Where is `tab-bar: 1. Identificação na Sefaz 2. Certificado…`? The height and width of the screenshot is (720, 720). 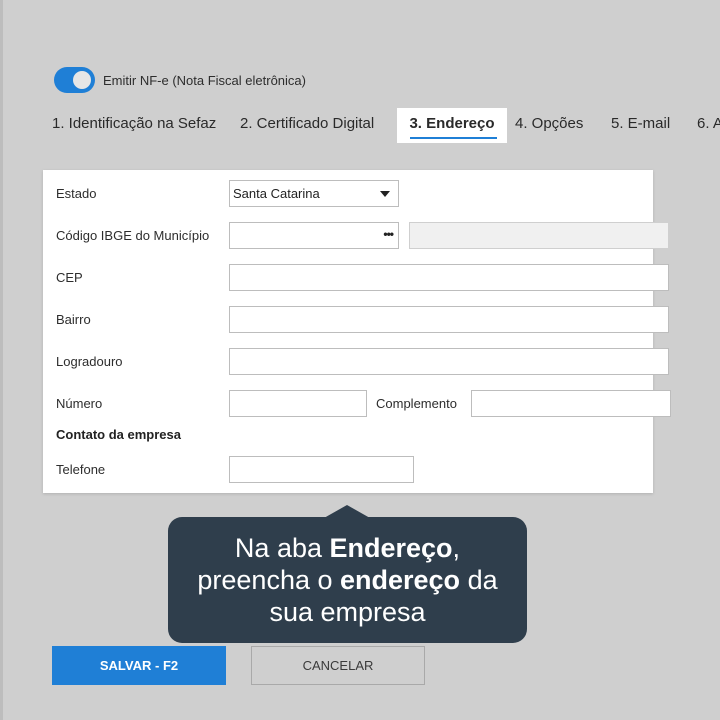 tab-bar: 1. Identificação na Sefaz 2. Certificado… is located at coordinates (382, 125).